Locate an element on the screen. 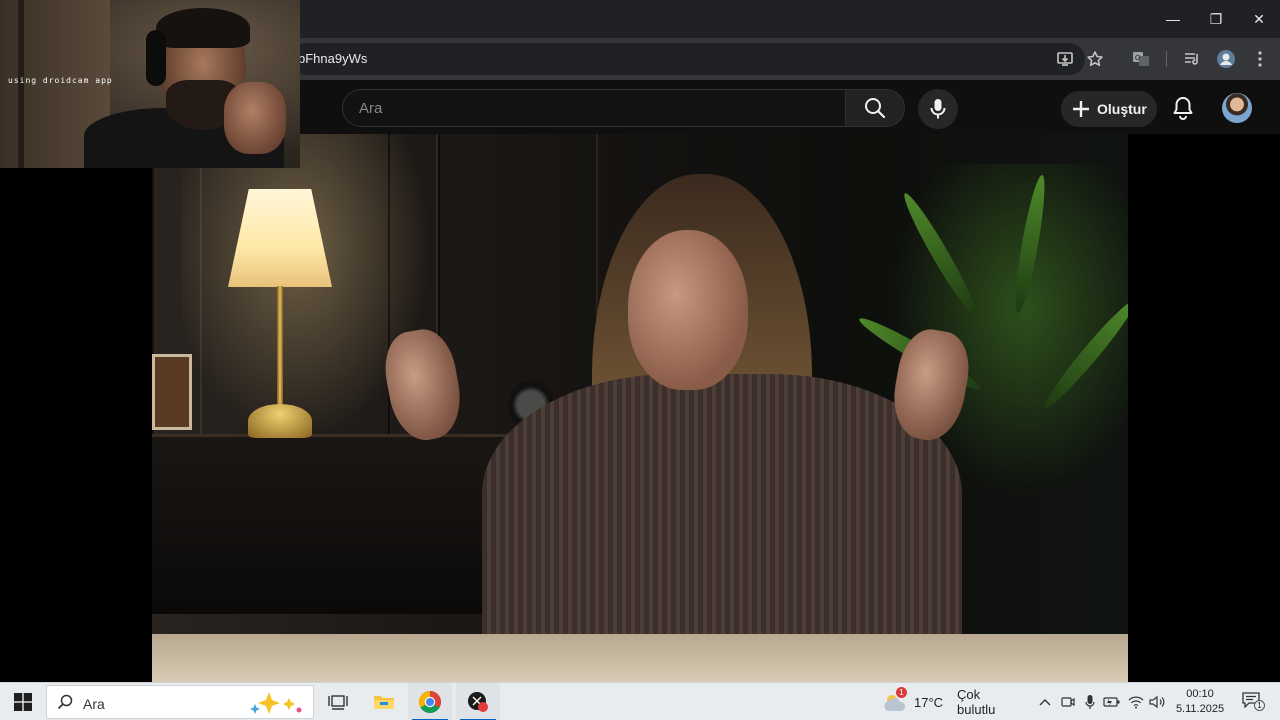 The width and height of the screenshot is (1280, 720). battery-icon is located at coordinates (1112, 701).